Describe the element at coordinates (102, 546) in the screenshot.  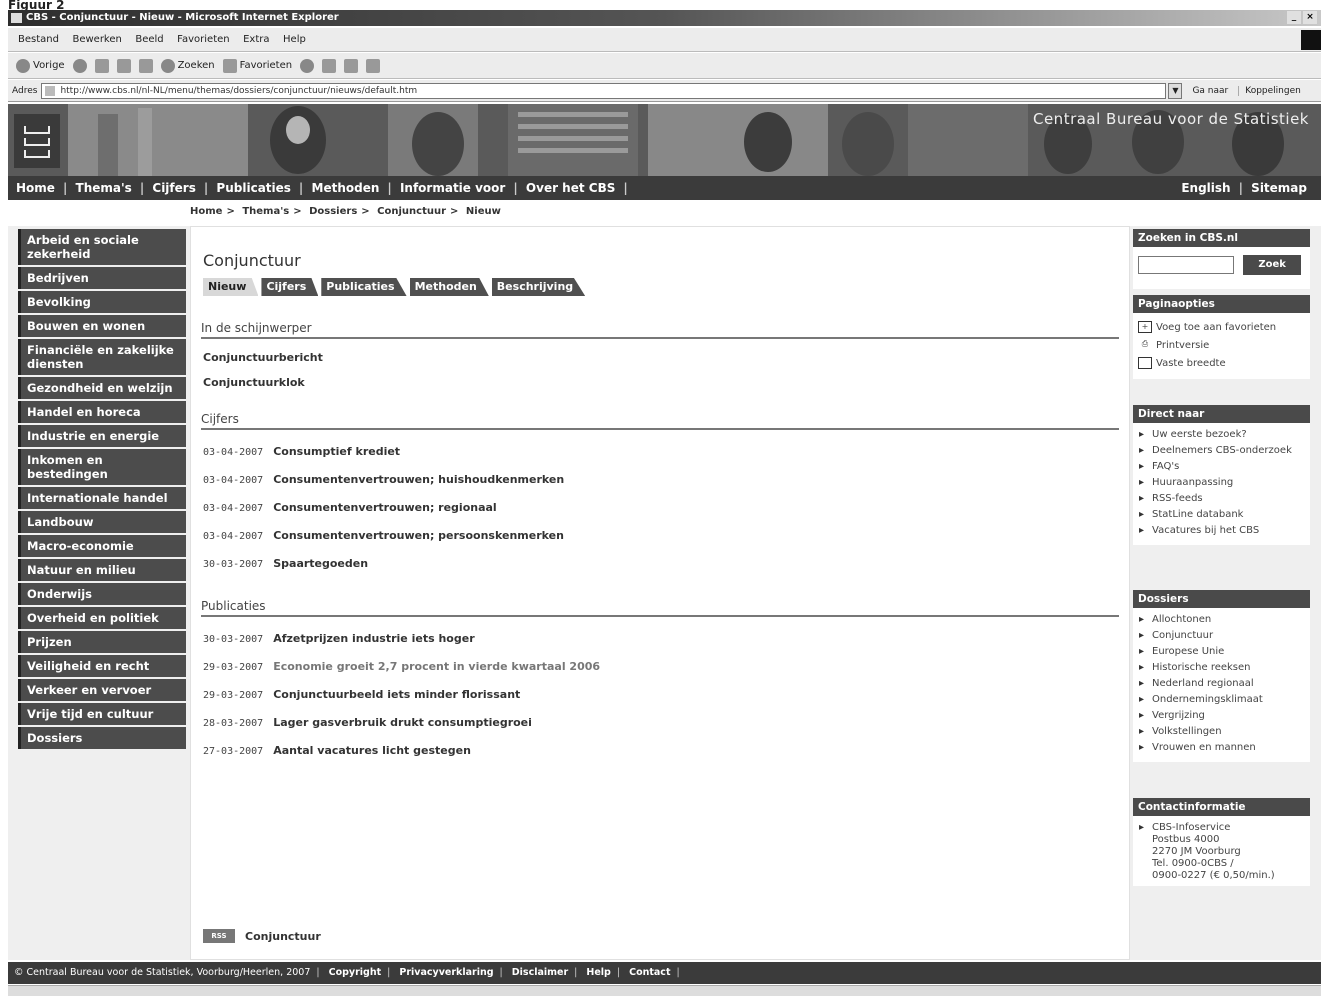
I see `leftnav-item: Macro-economie` at that location.